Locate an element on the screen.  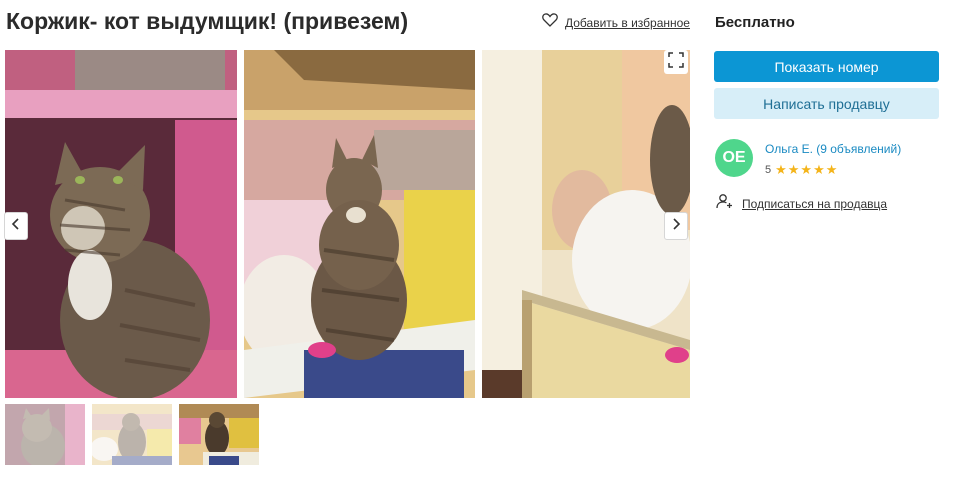
expand-icon is located at coordinates (676, 62).